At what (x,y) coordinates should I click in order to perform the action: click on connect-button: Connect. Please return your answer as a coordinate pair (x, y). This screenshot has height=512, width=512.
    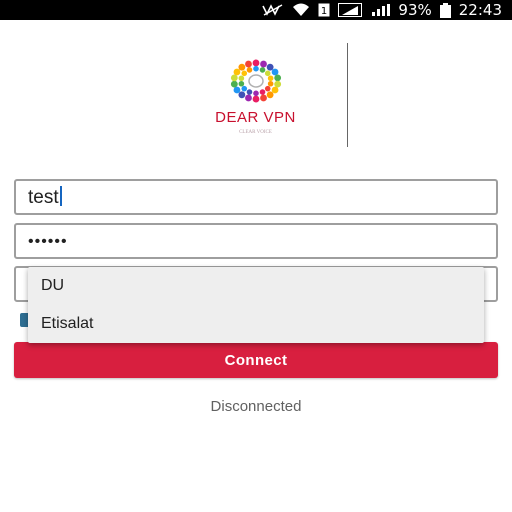
    Looking at the image, I should click on (256, 360).